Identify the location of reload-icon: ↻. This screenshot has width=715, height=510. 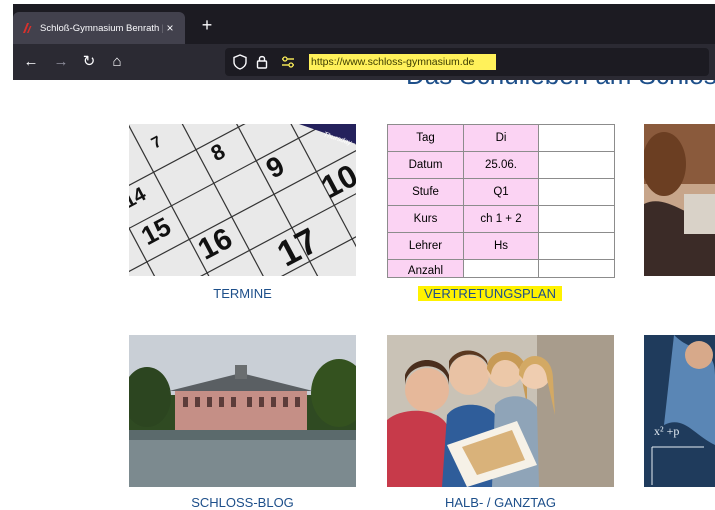
(89, 62).